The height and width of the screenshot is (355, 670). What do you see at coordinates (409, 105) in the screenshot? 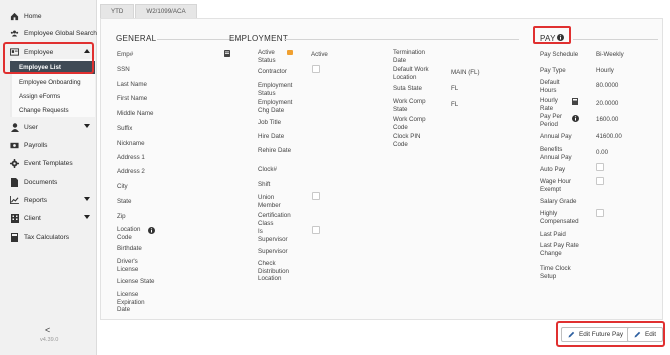
I see `field-label-work-comp-state: Work Comp State` at bounding box center [409, 105].